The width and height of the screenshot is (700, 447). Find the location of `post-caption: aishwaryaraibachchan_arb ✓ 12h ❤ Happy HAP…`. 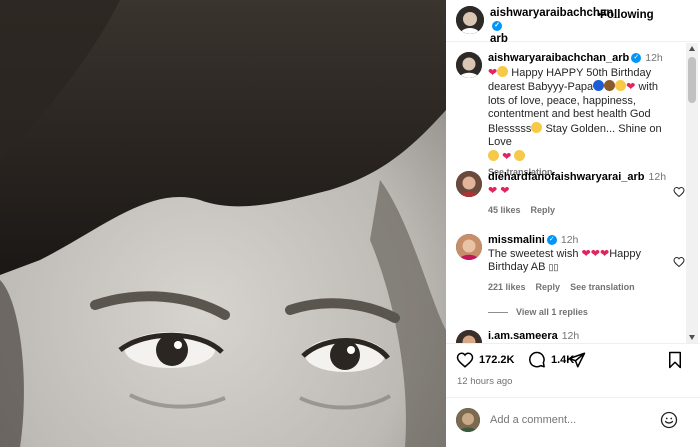

post-caption: aishwaryaraibachchan_arb ✓ 12h ❤ Happy HAP… is located at coordinates (568, 114).